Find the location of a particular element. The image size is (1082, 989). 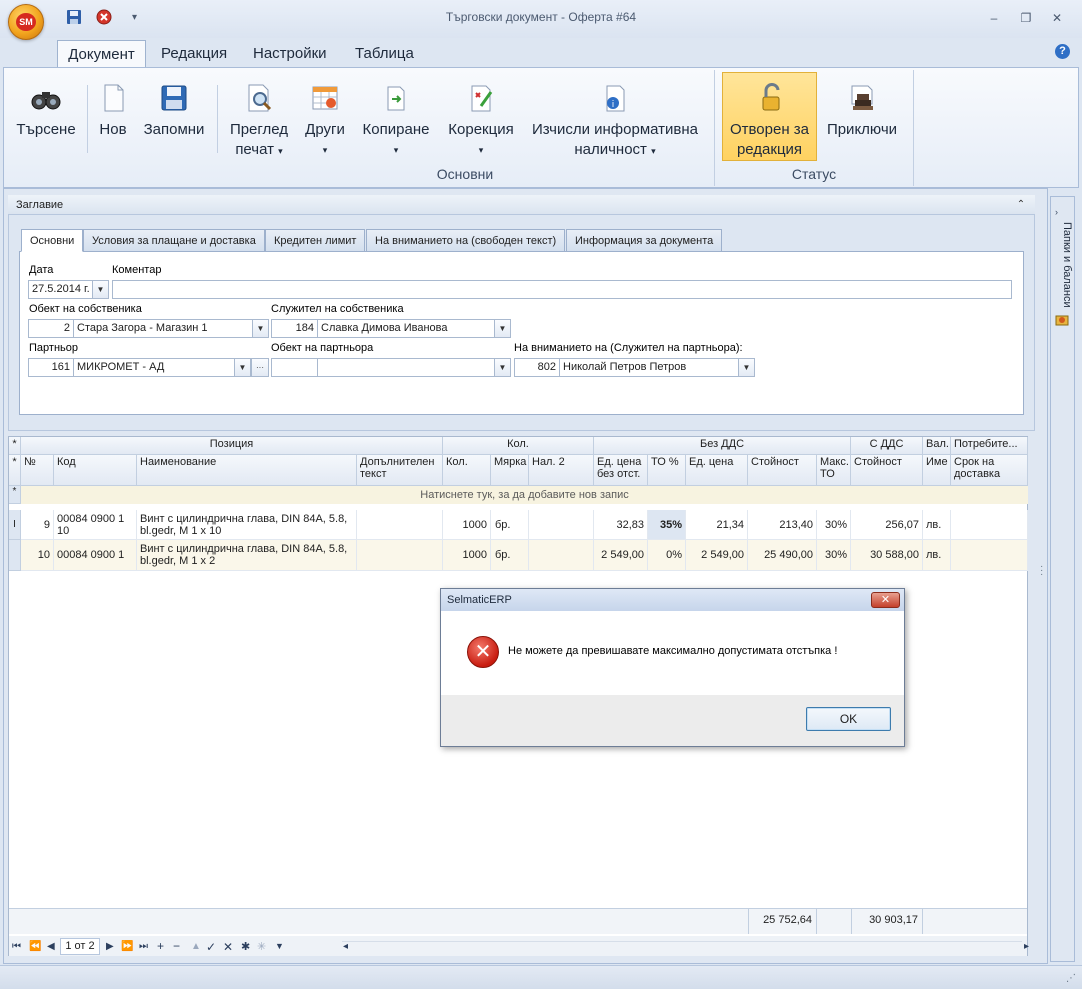

col-value: Стойност is located at coordinates (782, 470).